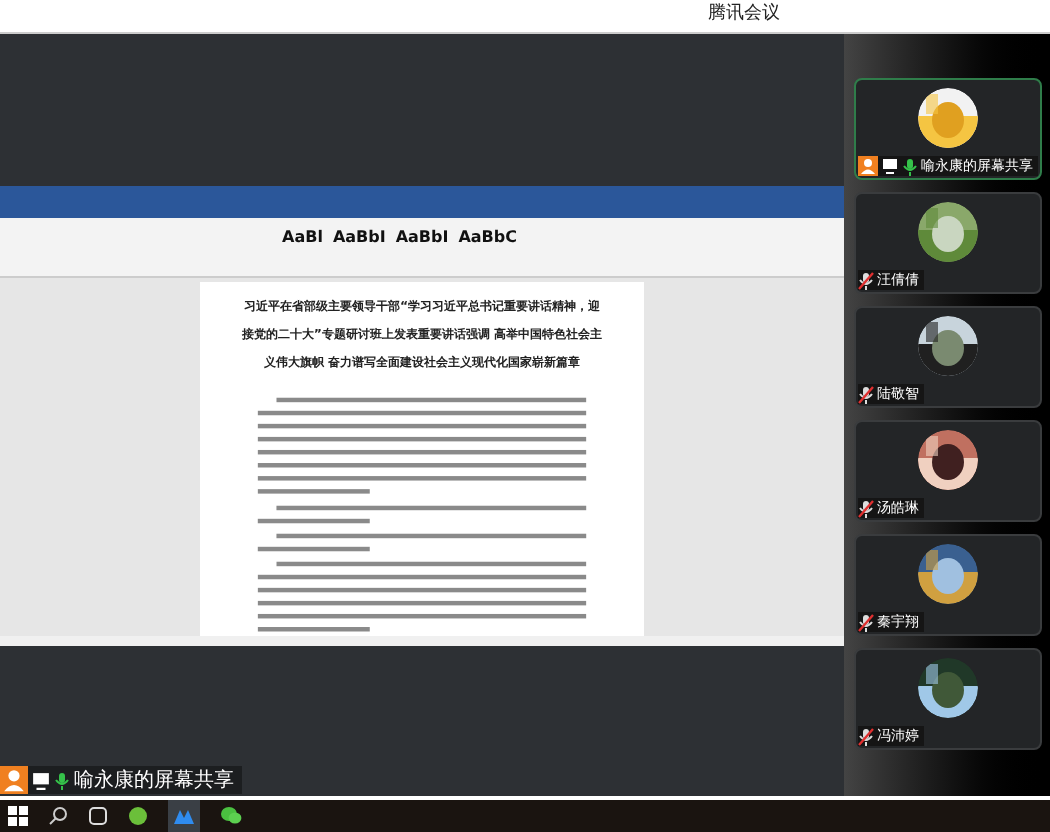  What do you see at coordinates (867, 166) in the screenshot?
I see `person-icon` at bounding box center [867, 166].